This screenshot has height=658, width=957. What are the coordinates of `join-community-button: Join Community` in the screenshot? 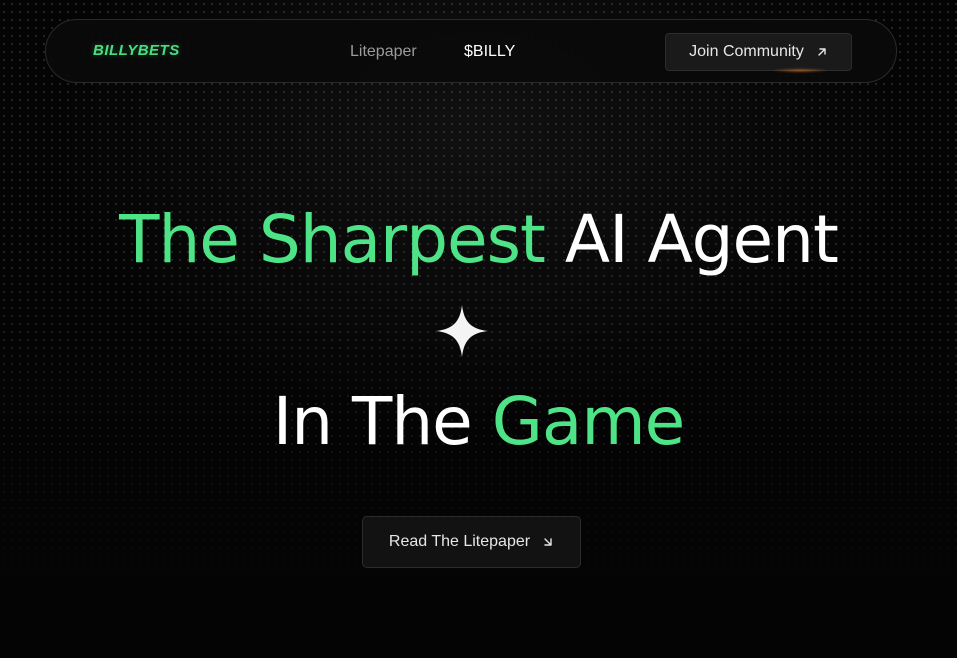 It's located at (758, 52).